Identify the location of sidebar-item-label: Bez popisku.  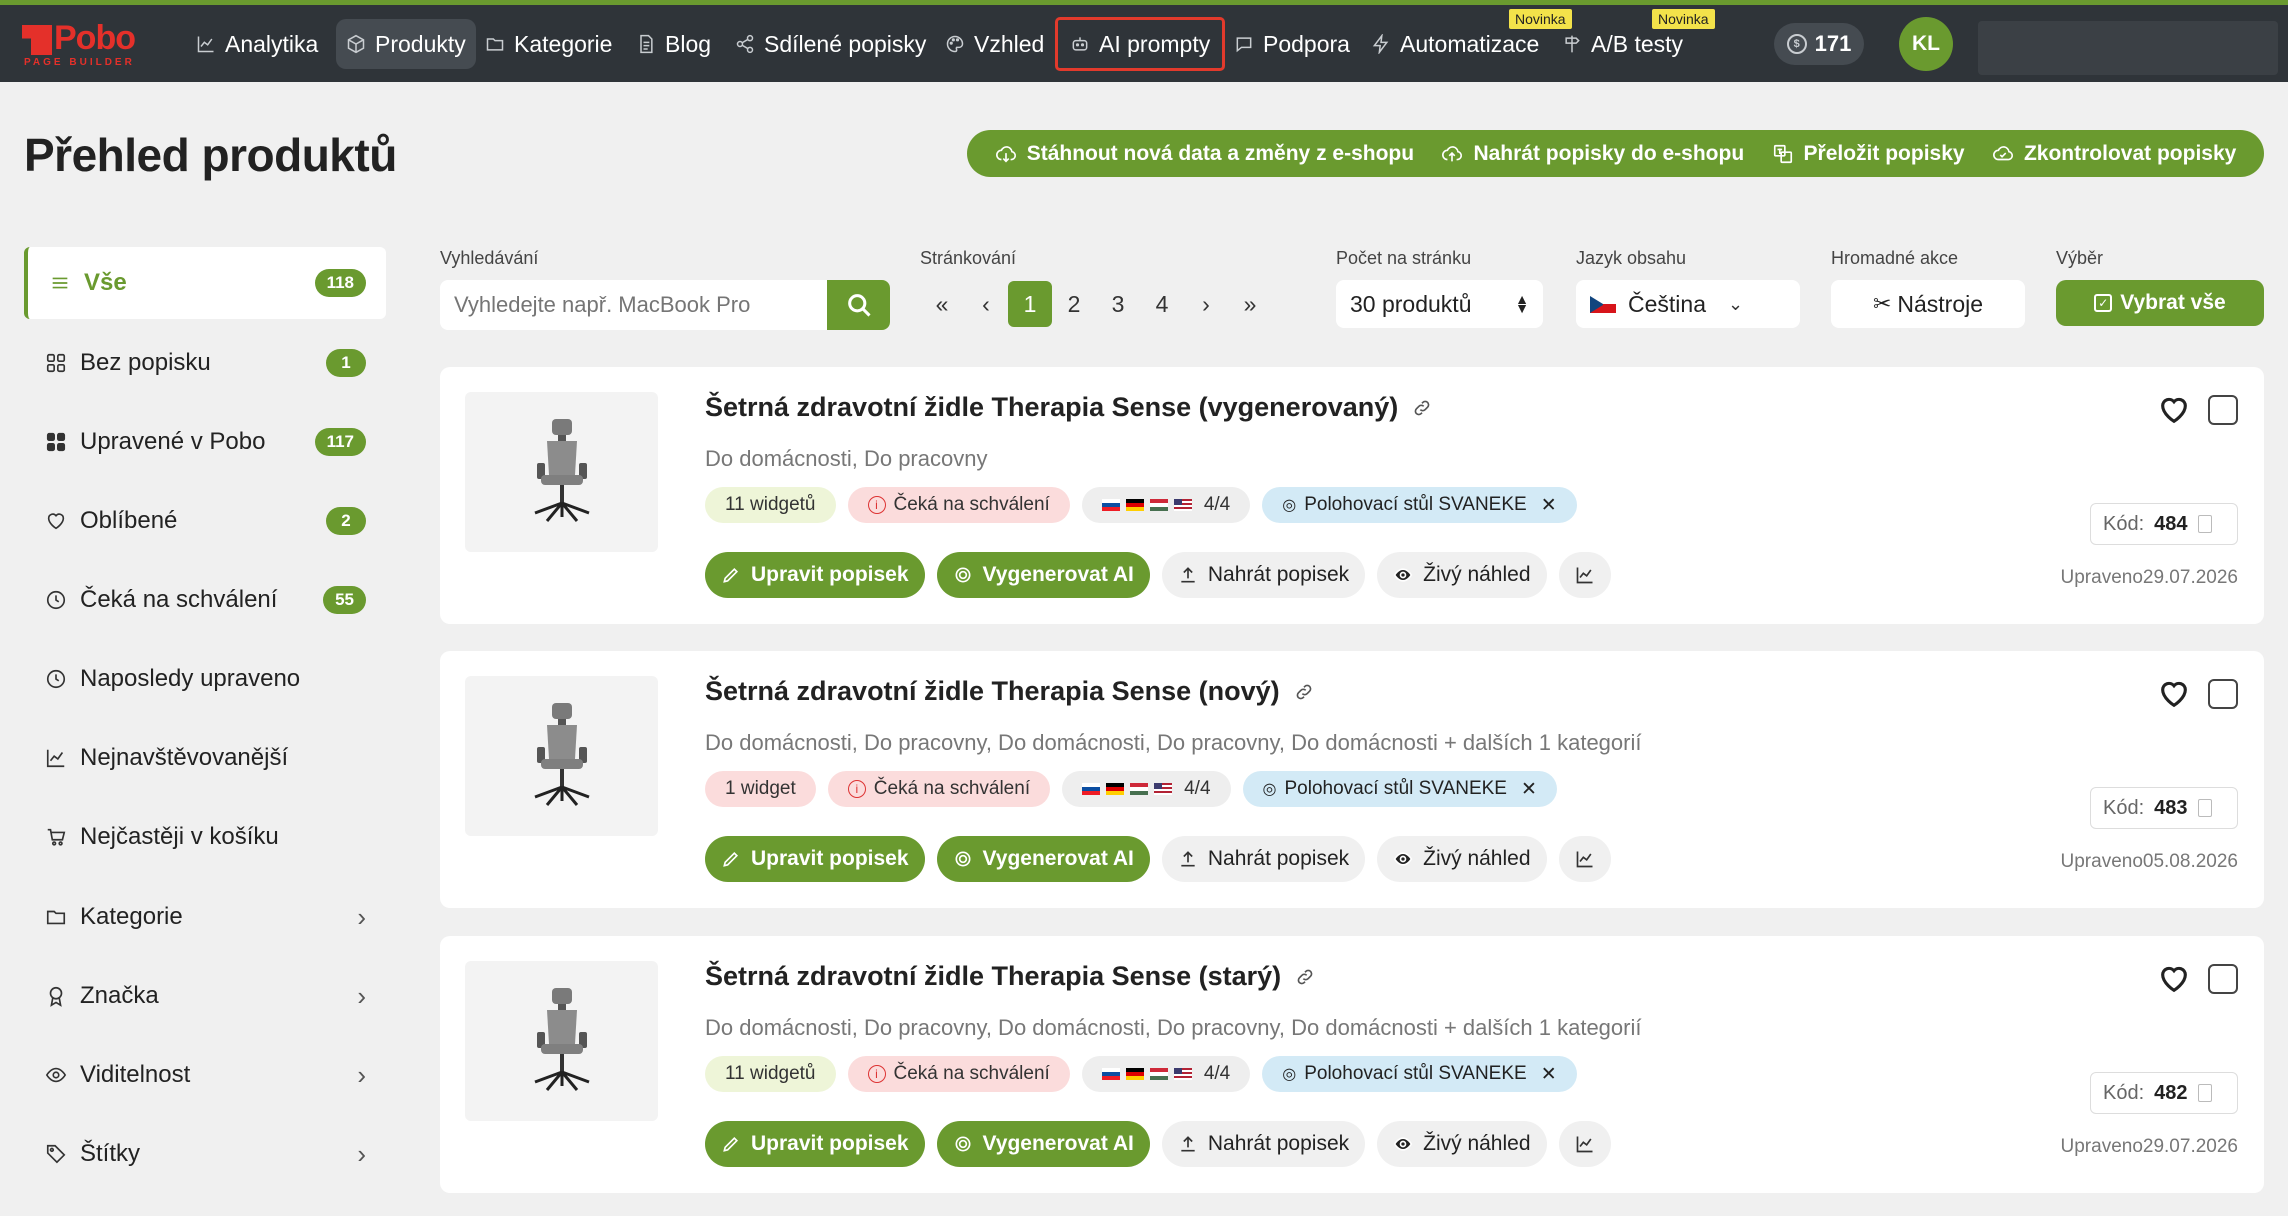
(145, 362).